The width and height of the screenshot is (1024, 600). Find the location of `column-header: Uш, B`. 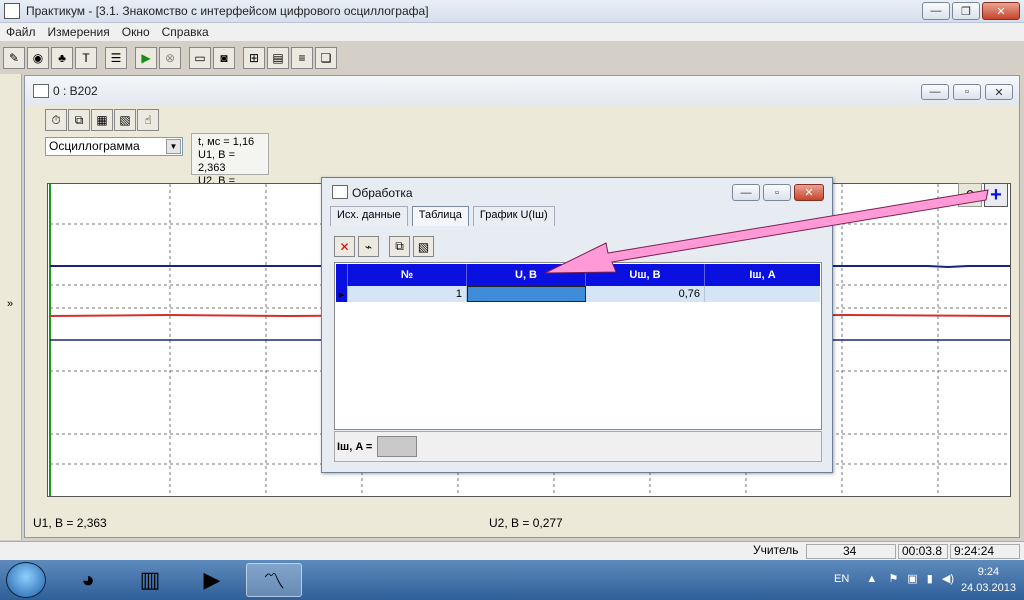

column-header: Uш, B is located at coordinates (645, 275).